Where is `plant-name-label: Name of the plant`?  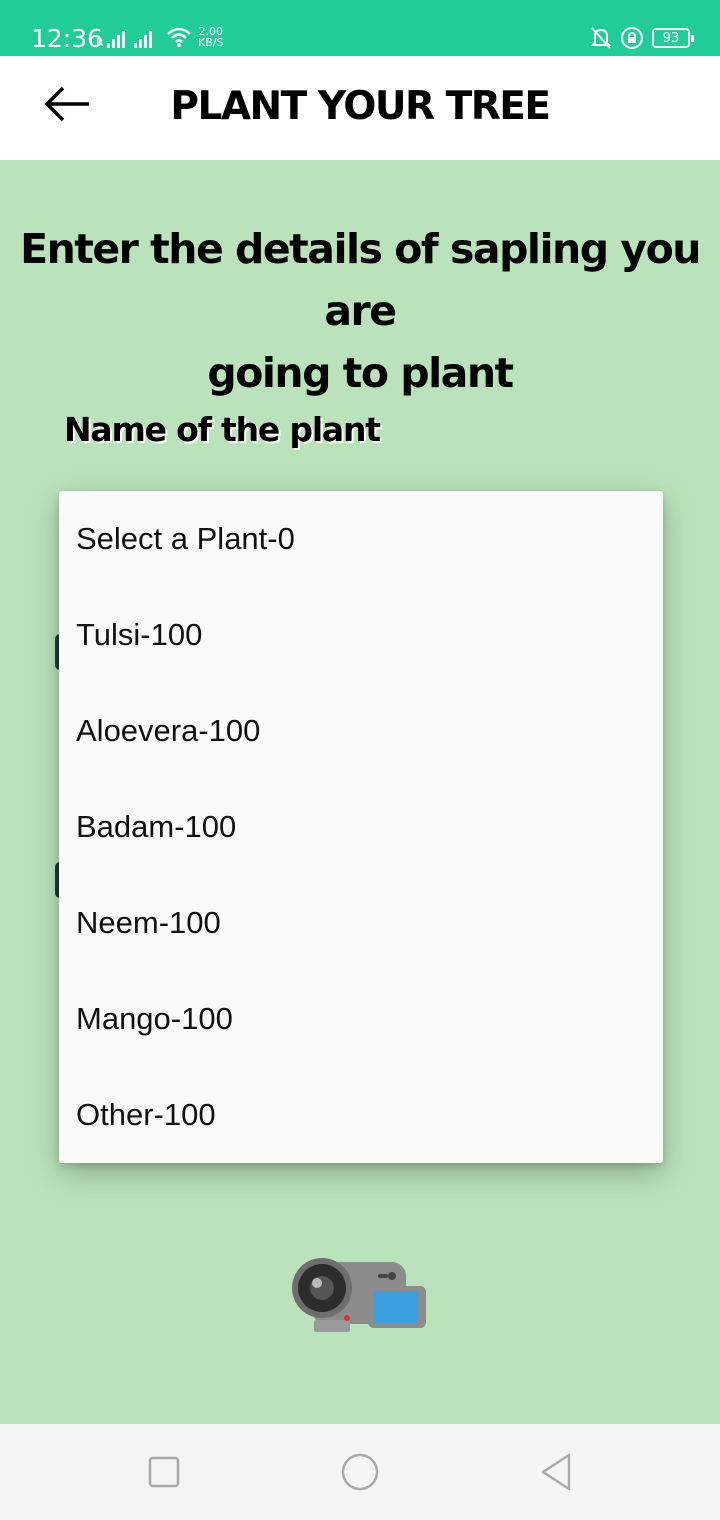
plant-name-label: Name of the plant is located at coordinates (222, 429).